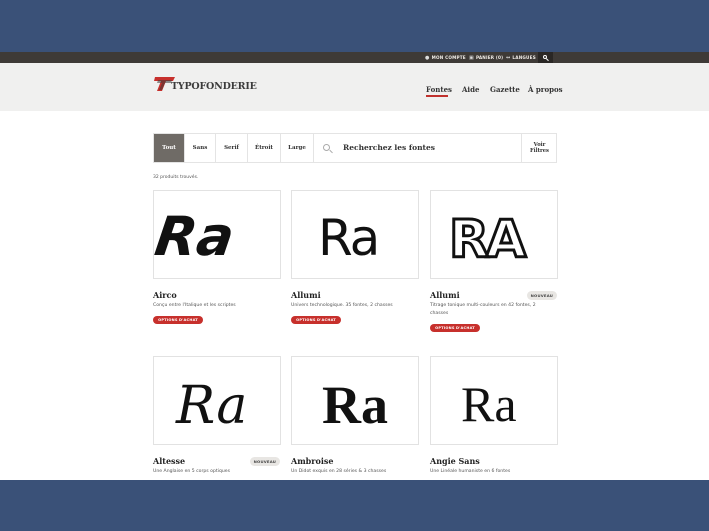 This screenshot has height=531, width=709. I want to click on user-icon: ●, so click(427, 58).